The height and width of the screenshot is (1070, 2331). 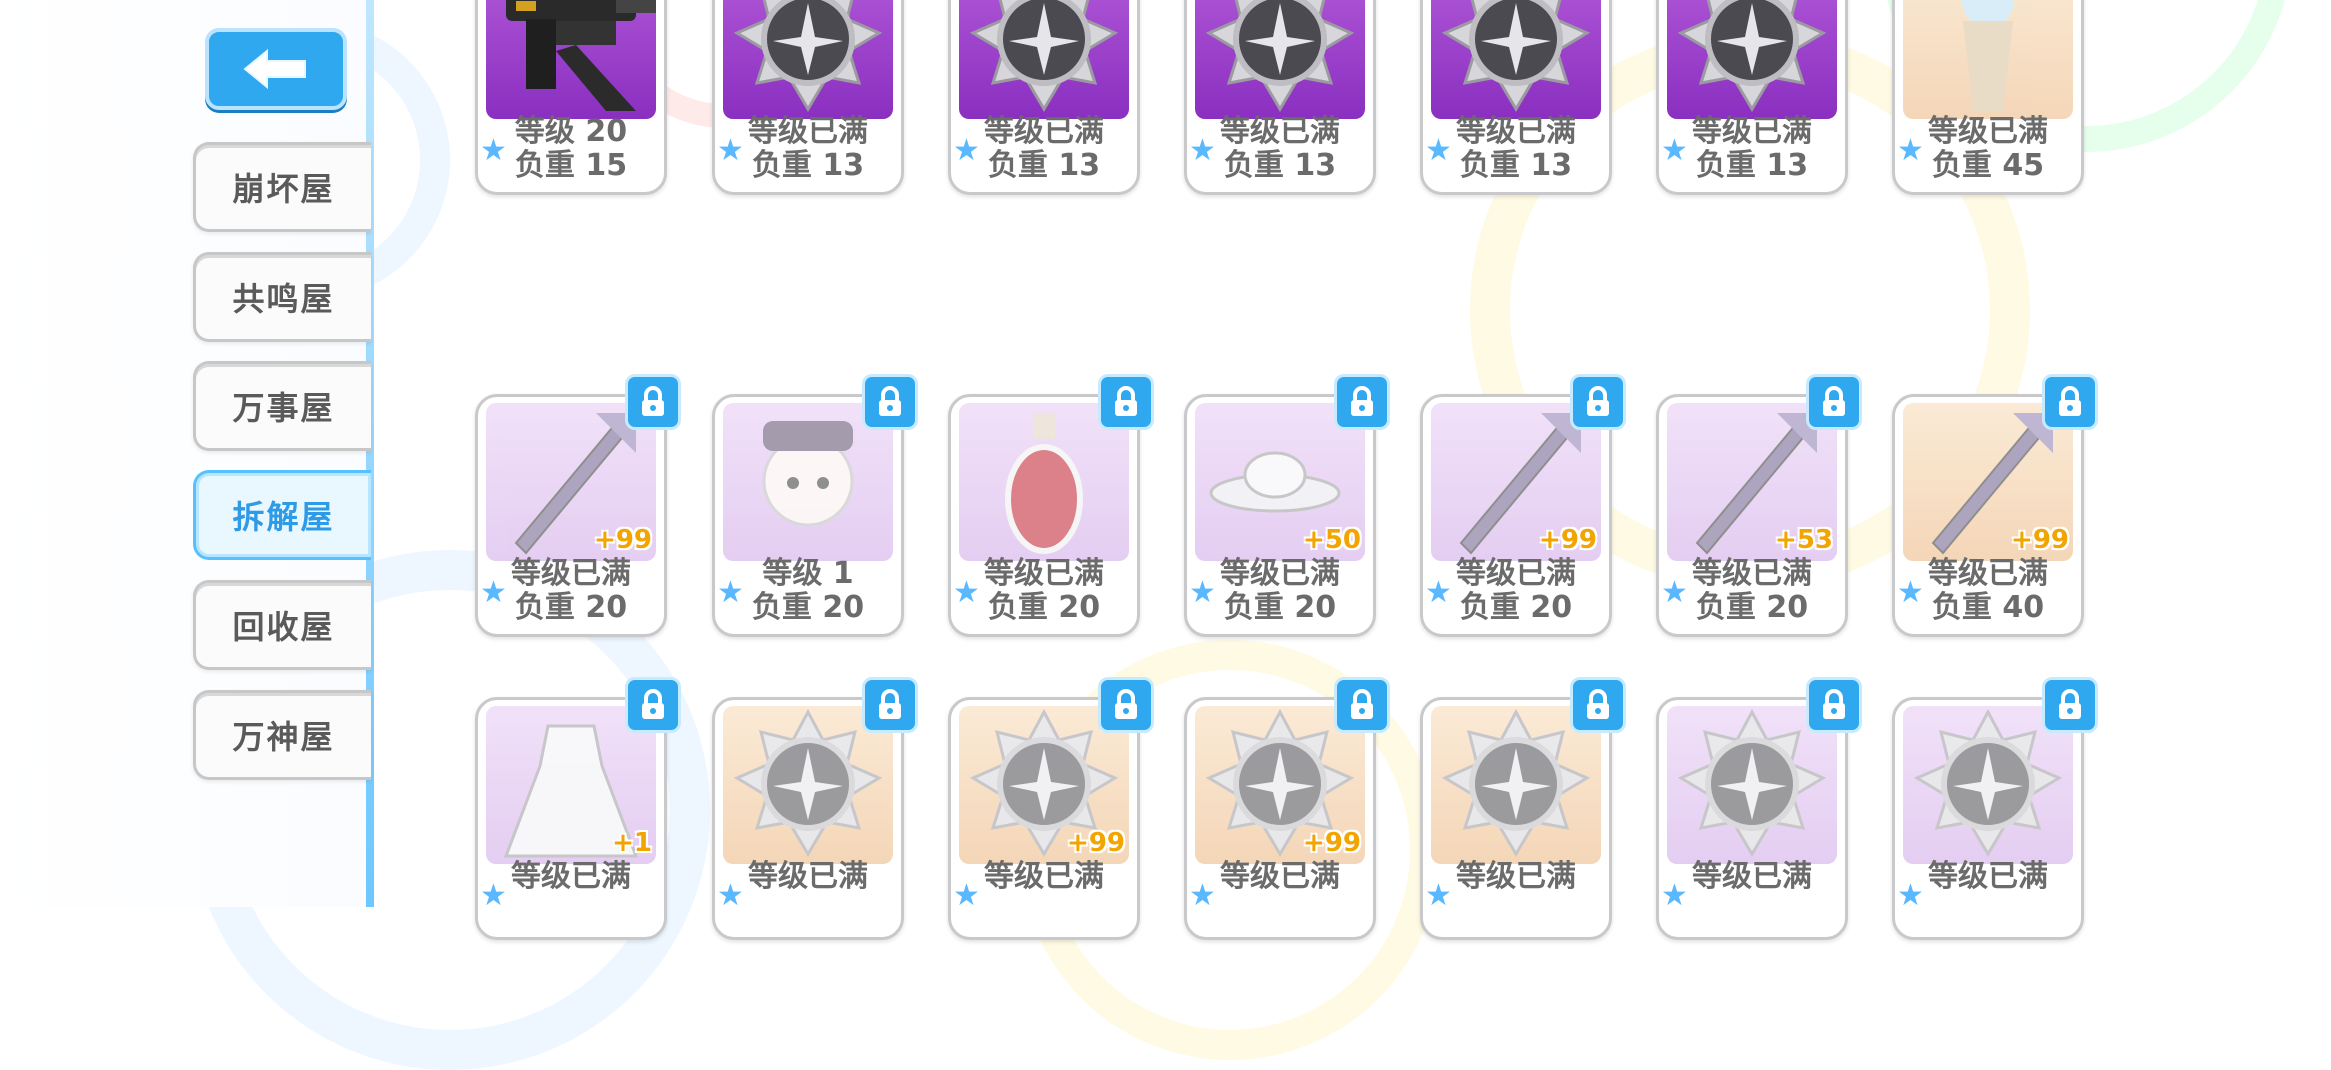 I want to click on nav-item-dismantle-house: 拆解屋, so click(x=282, y=515).